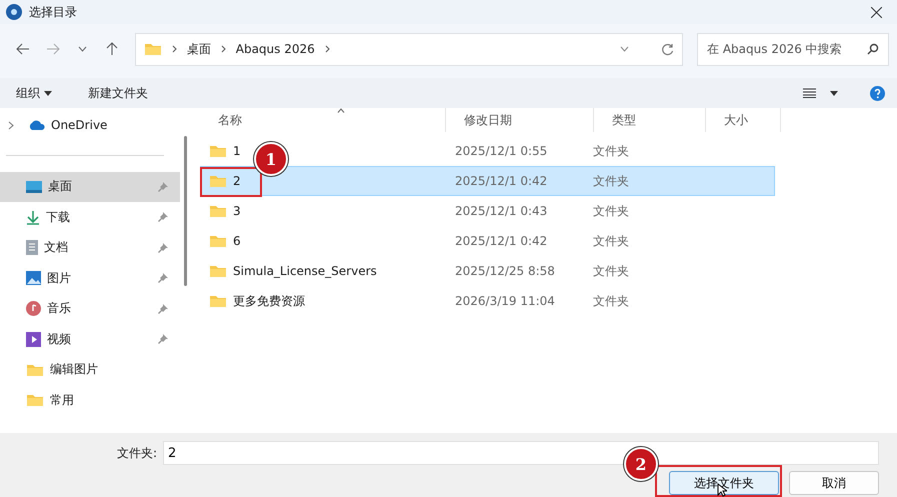 The width and height of the screenshot is (897, 497). Describe the element at coordinates (520, 120) in the screenshot. I see `column-header: 修改日期` at that location.